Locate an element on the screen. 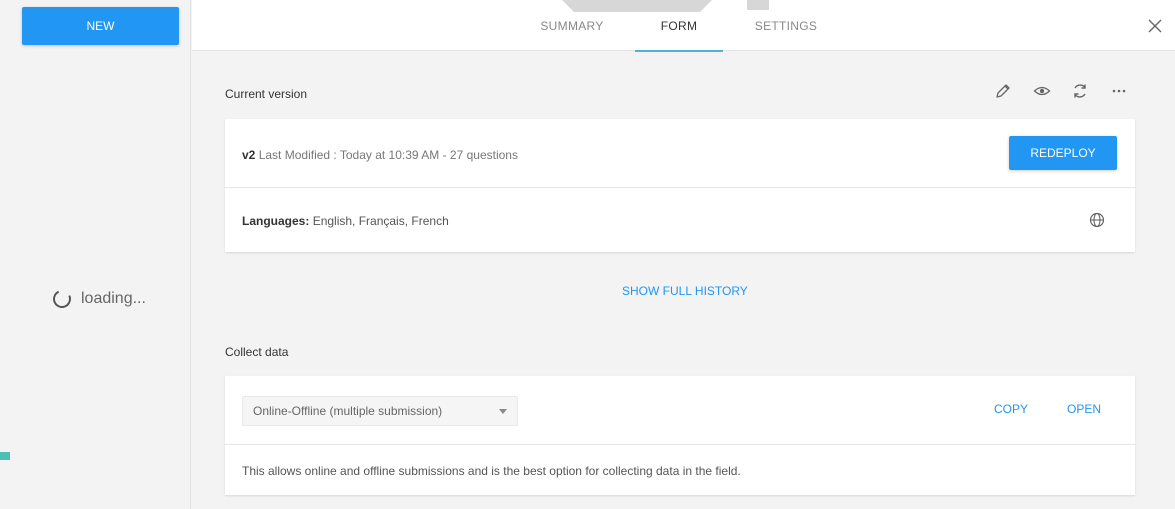 Image resolution: width=1175 pixels, height=509 pixels. tab-settings-label: SETTINGS is located at coordinates (786, 25).